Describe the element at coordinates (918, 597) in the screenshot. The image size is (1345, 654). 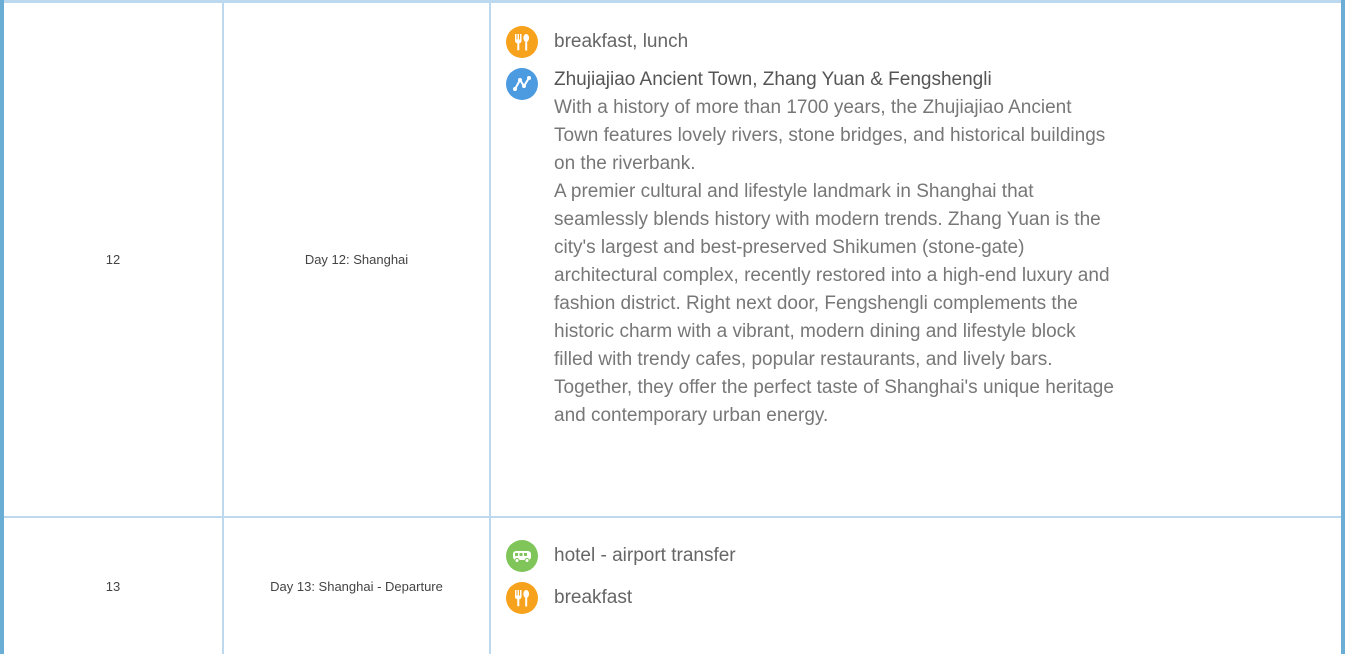
I see `meal-entry: breakfast` at that location.